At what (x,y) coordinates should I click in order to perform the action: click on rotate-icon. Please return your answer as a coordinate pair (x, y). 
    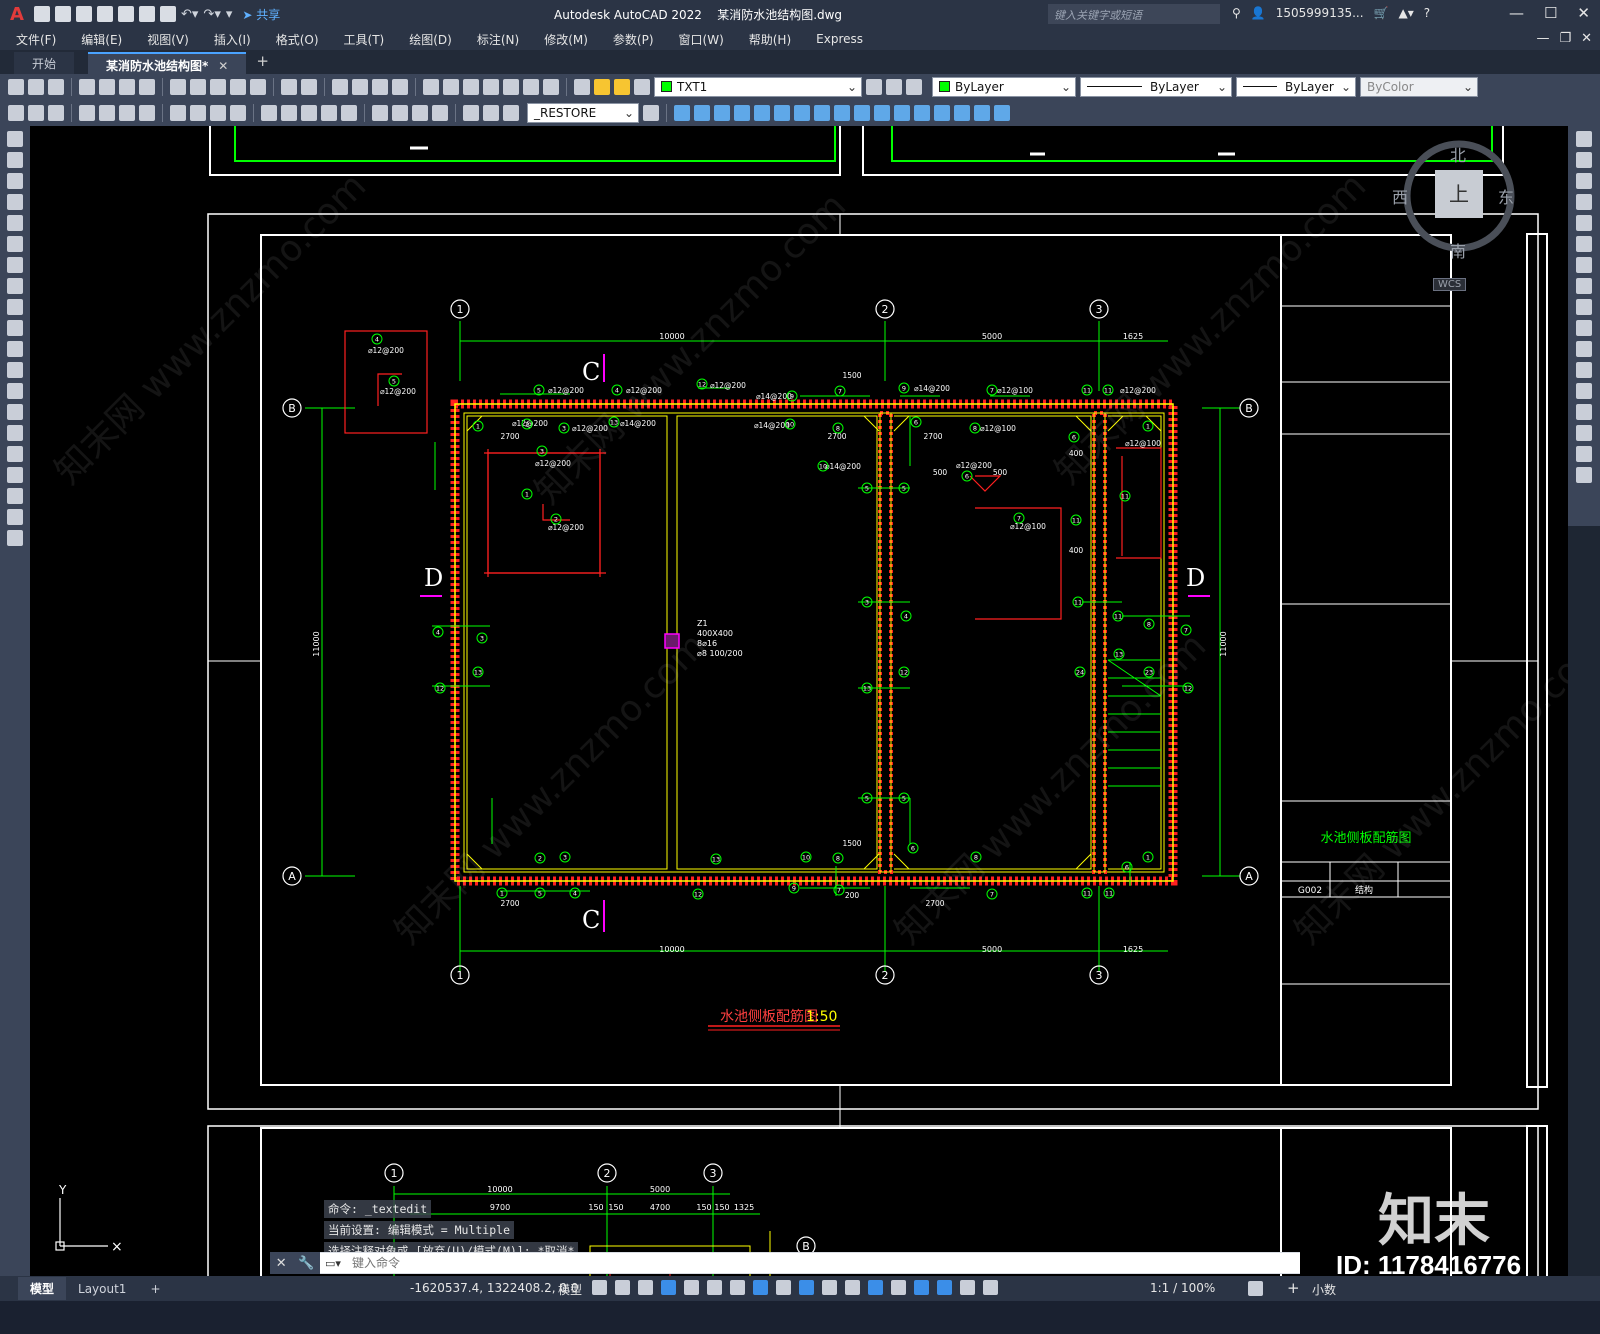
    Looking at the image, I should click on (1584, 265).